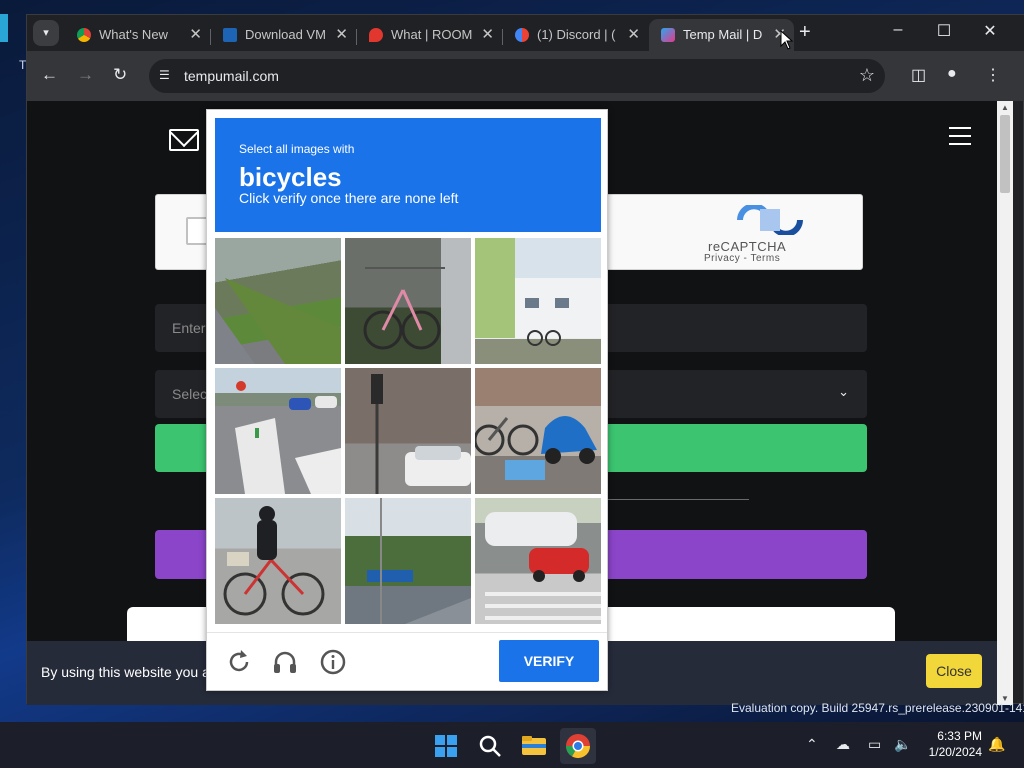 Image resolution: width=1024 pixels, height=768 pixels. Describe the element at coordinates (522, 35) in the screenshot. I see `discord-icon` at that location.